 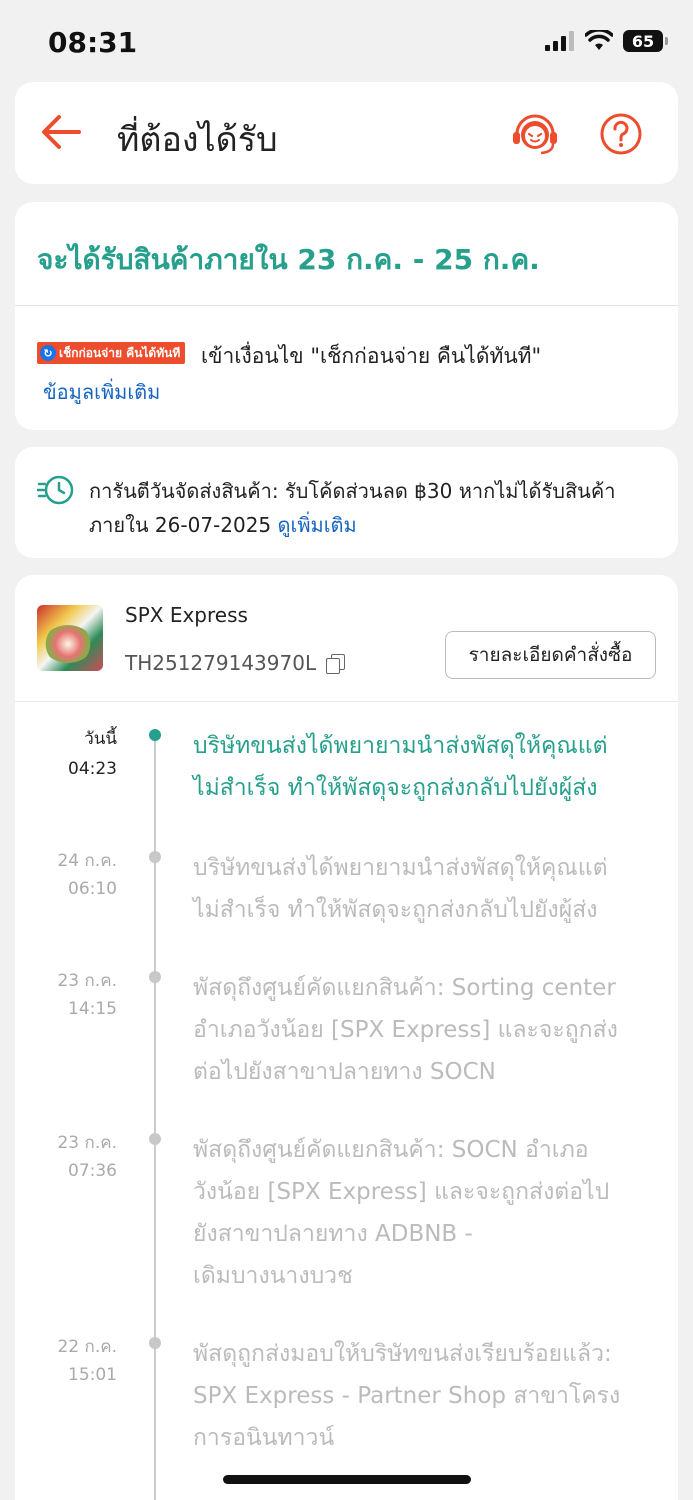 I want to click on more-info-link: ข้อมูลเพิ่มเติม, so click(x=101, y=392).